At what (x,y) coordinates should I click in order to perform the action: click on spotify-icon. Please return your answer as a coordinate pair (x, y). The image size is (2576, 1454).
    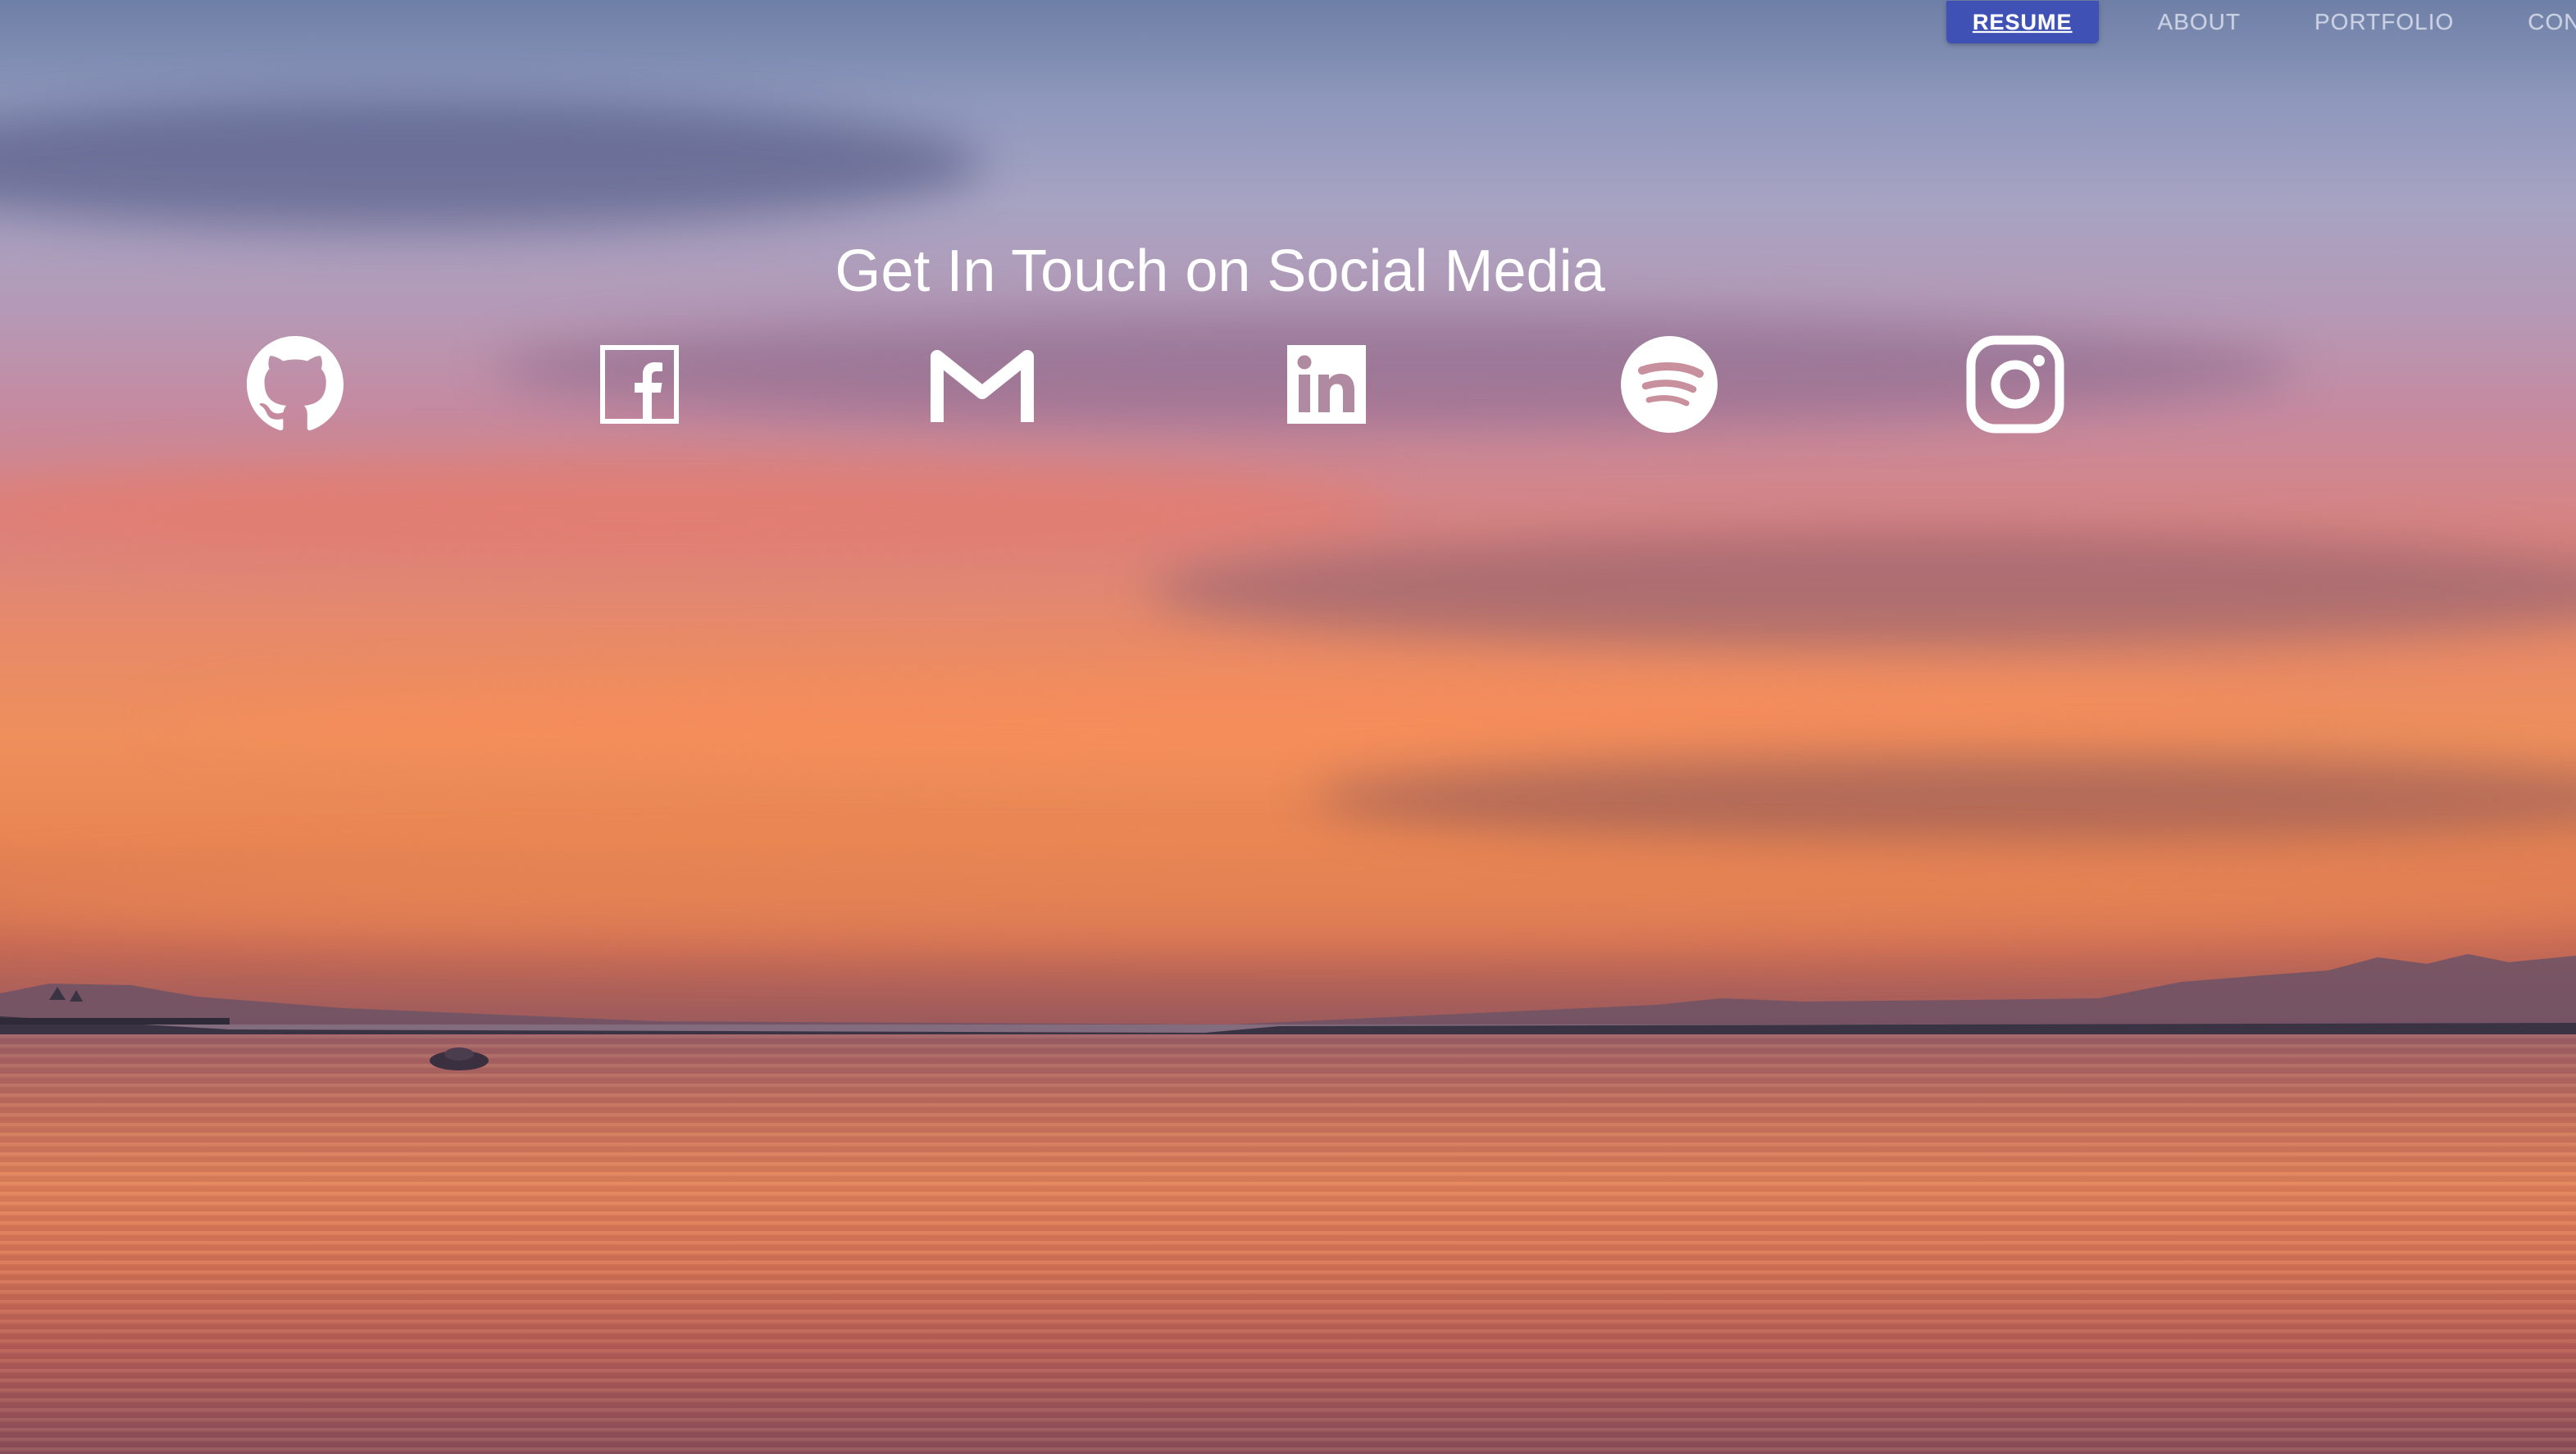
    Looking at the image, I should click on (1669, 384).